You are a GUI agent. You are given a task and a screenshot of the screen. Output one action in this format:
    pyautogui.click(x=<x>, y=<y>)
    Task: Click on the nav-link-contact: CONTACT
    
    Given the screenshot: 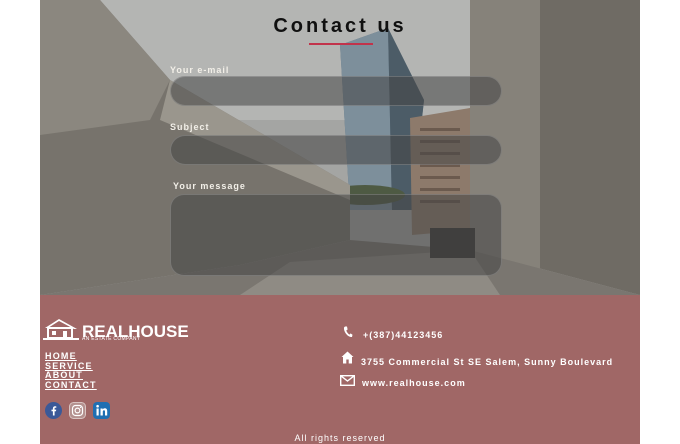 What is the action you would take?
    pyautogui.click(x=71, y=385)
    